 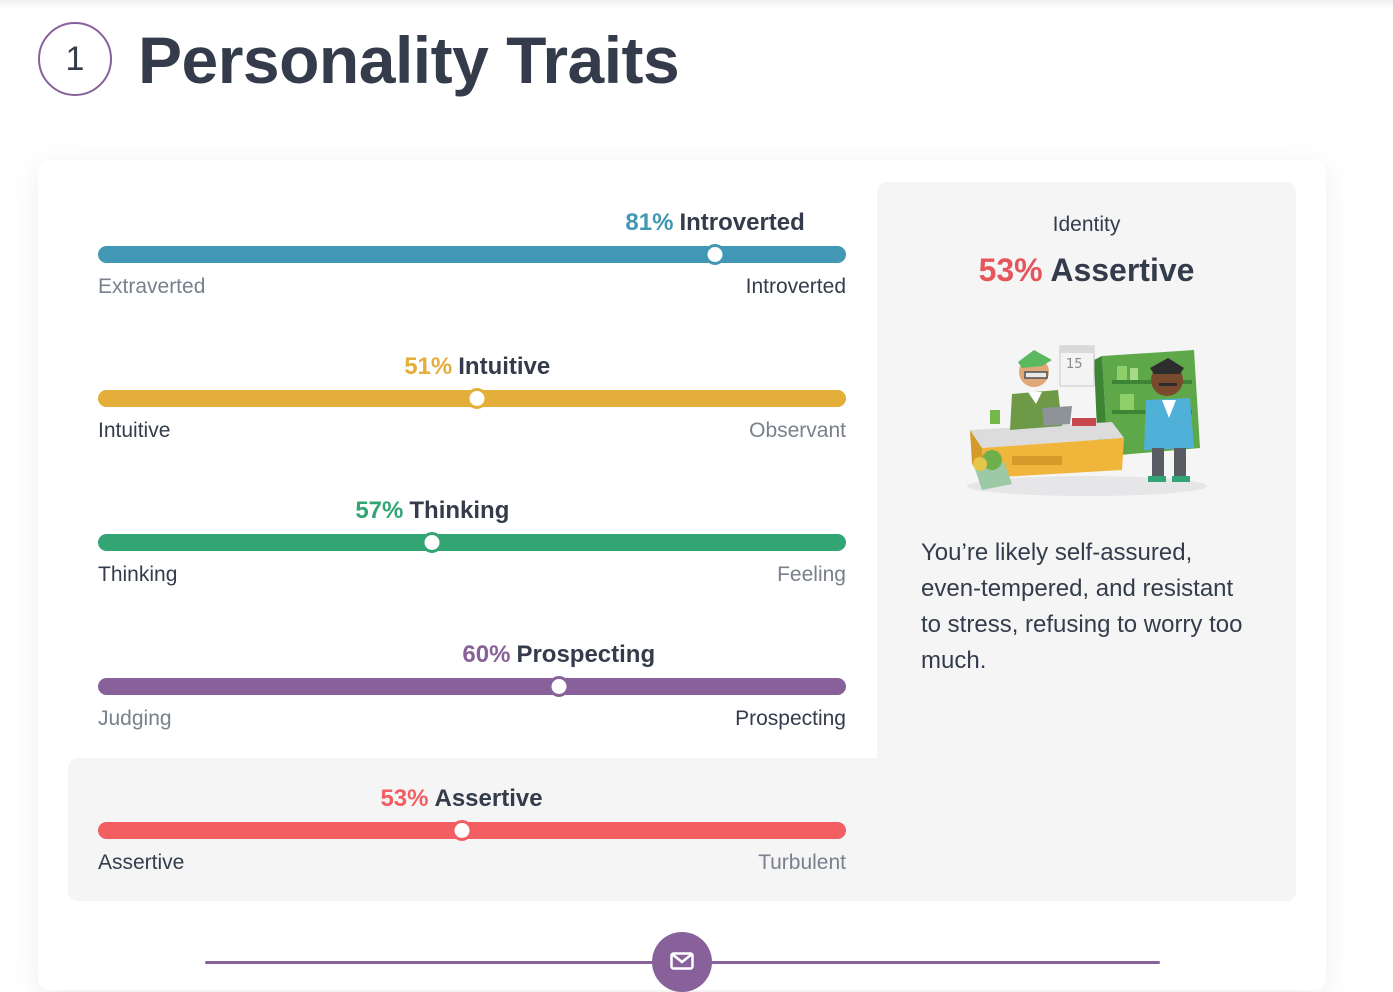 What do you see at coordinates (138, 574) in the screenshot?
I see `trait-left-label: Thinking` at bounding box center [138, 574].